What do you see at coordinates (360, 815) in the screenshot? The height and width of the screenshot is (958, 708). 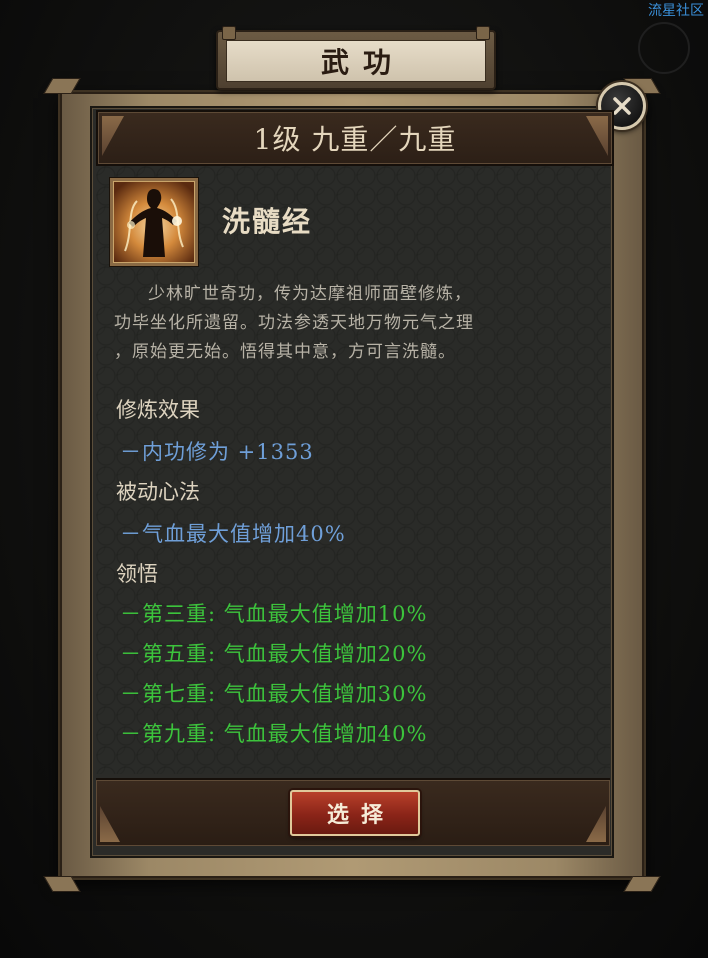 I see `select-button-label: 选择` at bounding box center [360, 815].